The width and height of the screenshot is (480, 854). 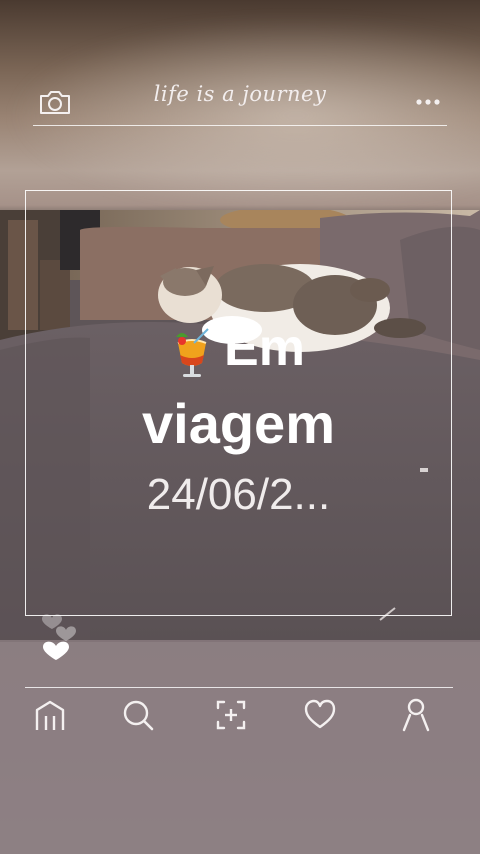 I want to click on floating-hearts-icon, so click(x=63, y=638).